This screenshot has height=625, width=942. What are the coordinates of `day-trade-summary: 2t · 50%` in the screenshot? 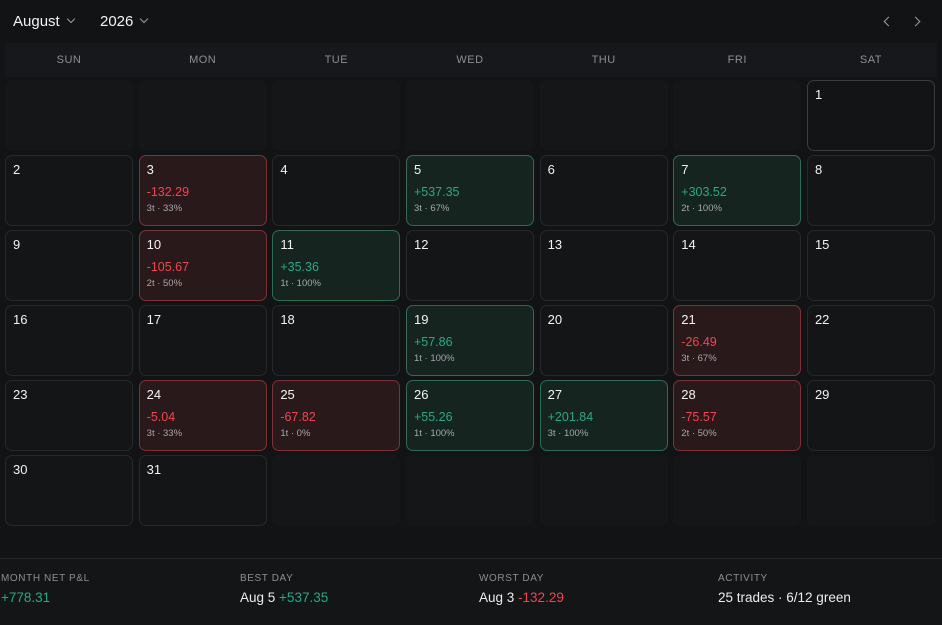 It's located at (164, 283).